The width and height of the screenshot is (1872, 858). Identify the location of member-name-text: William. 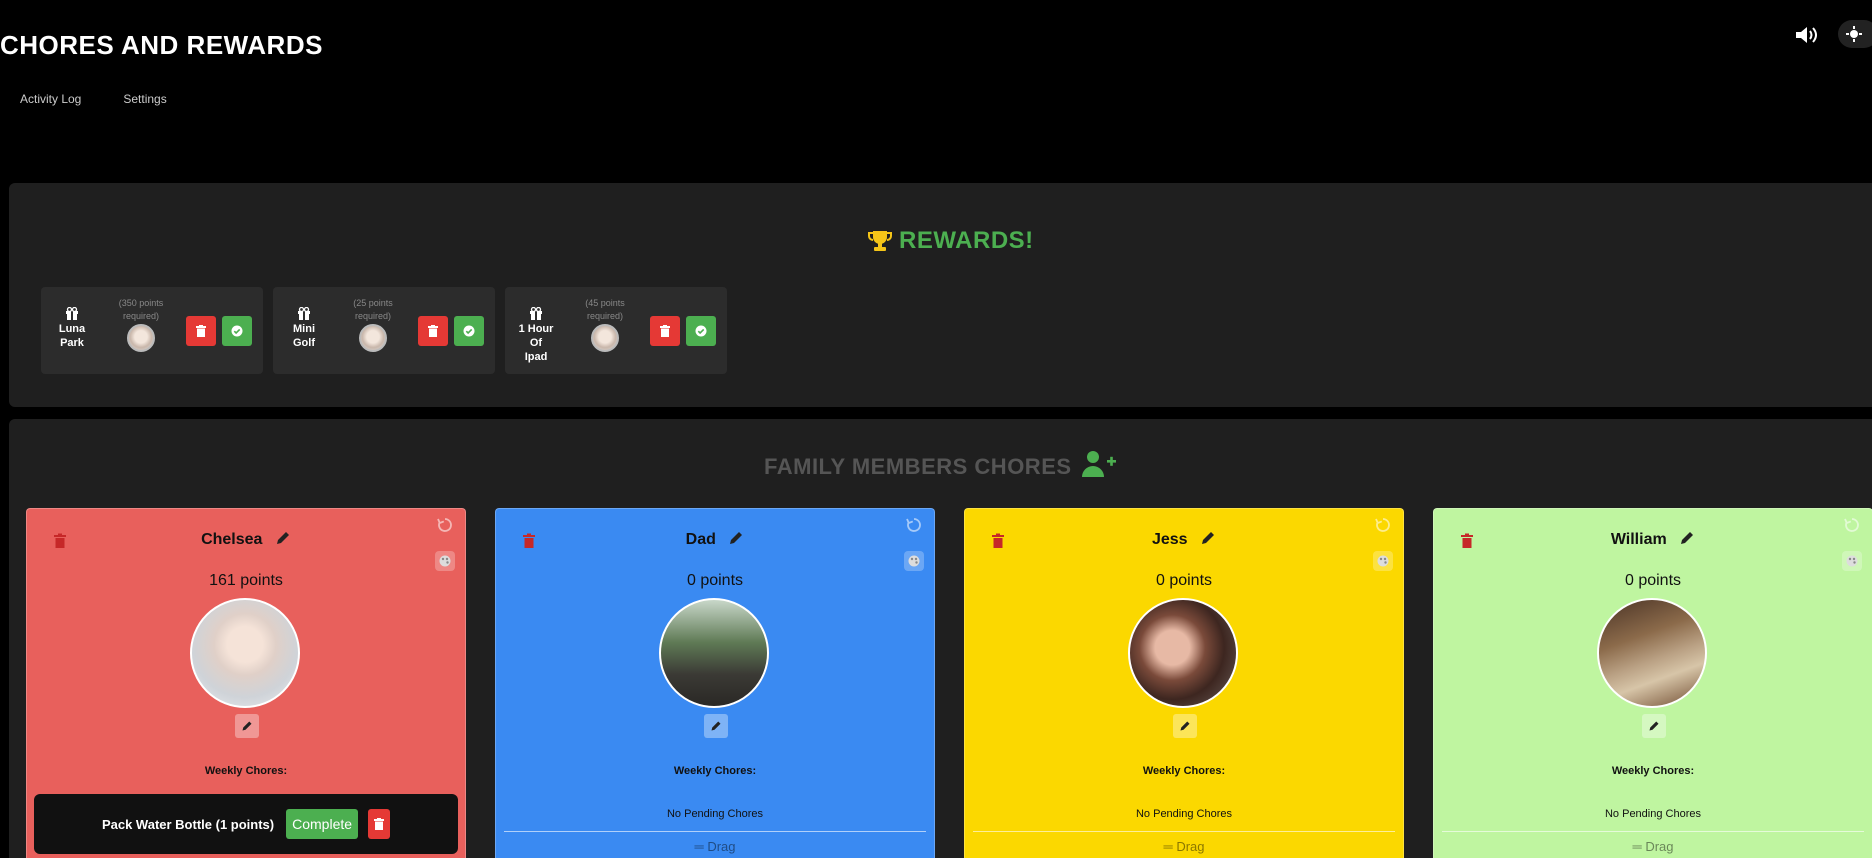
(1638, 539).